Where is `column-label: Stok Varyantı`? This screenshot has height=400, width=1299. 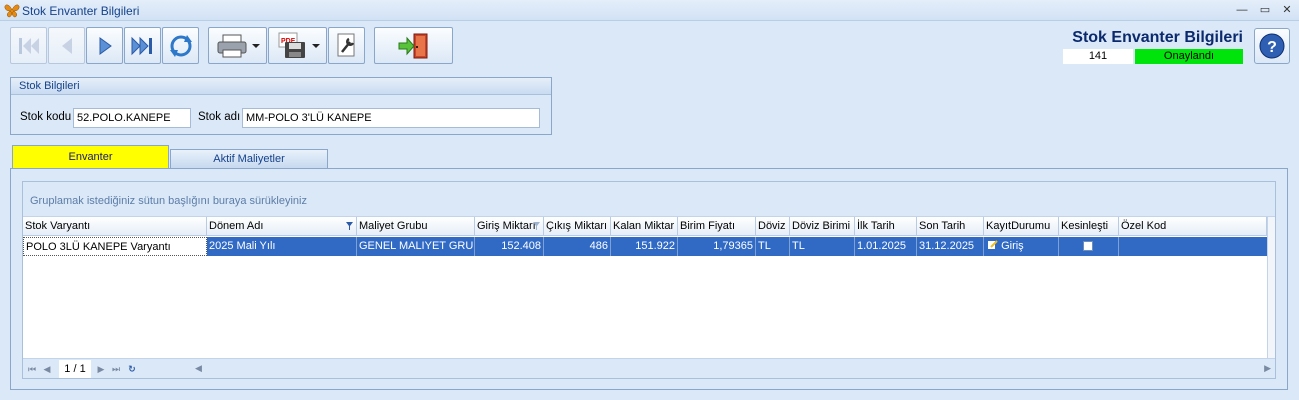 column-label: Stok Varyantı is located at coordinates (58, 226).